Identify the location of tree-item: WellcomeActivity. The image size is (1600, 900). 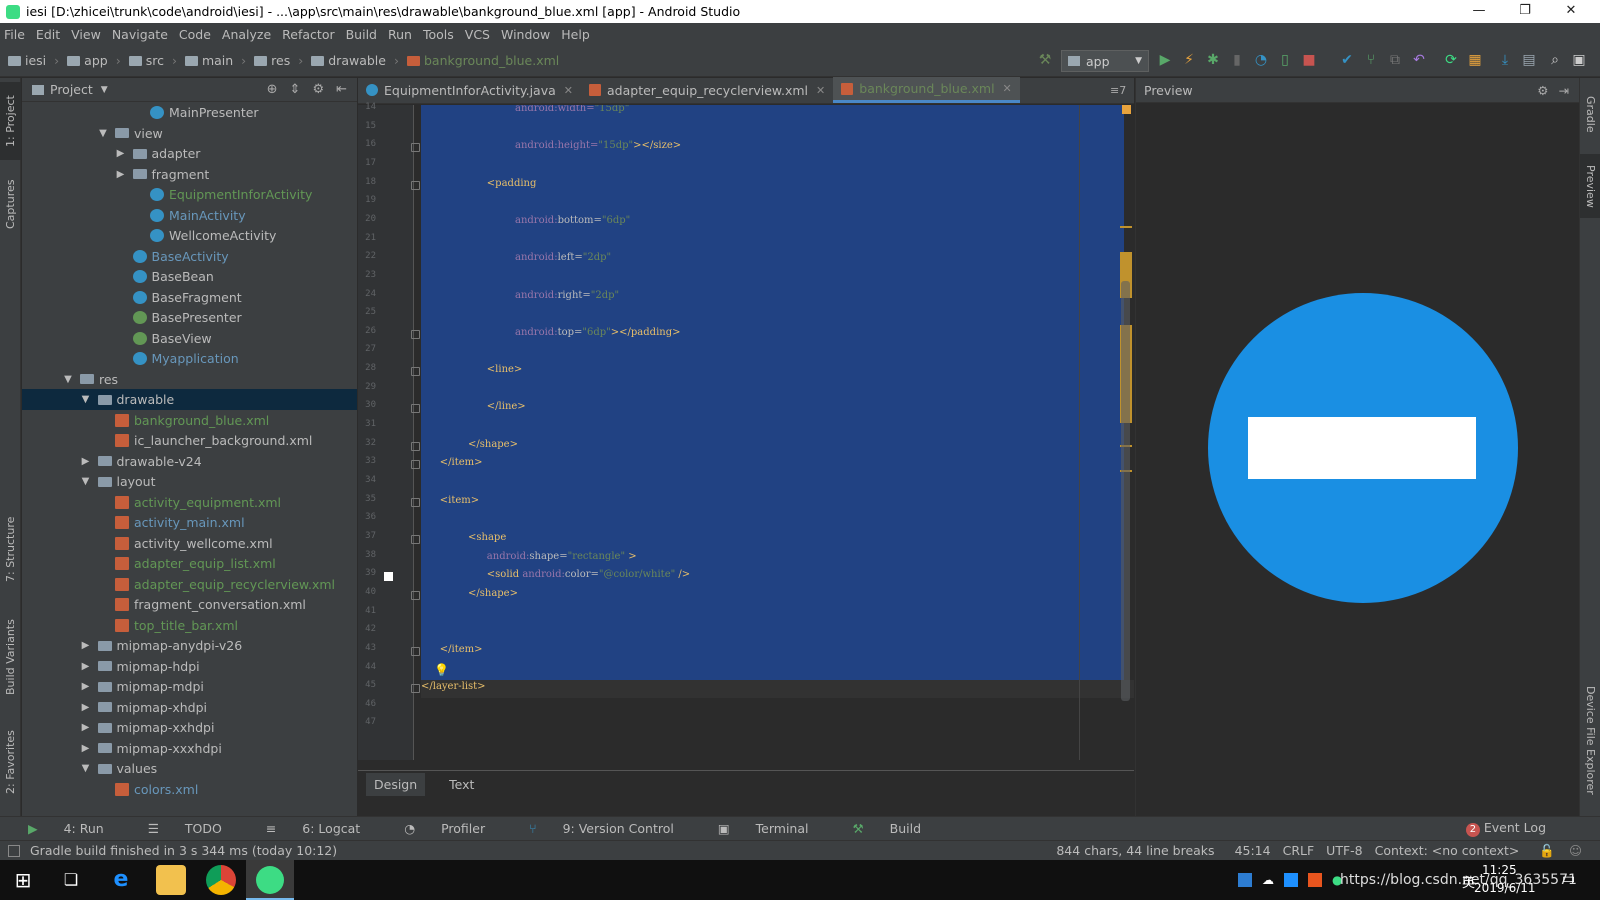
(189, 235).